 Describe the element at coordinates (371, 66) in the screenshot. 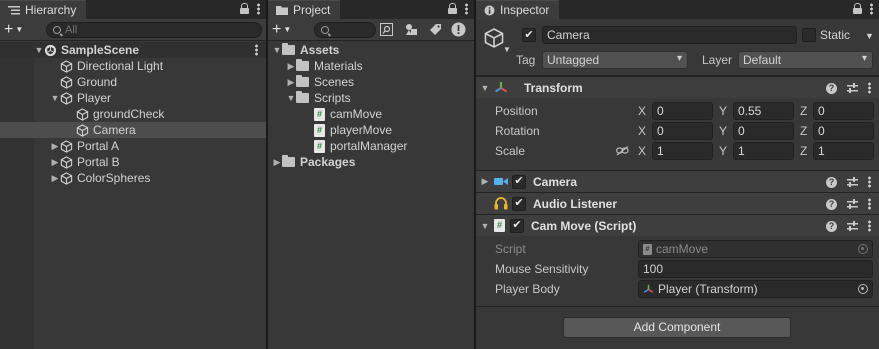

I see `project-folder: ▶ Materials` at that location.